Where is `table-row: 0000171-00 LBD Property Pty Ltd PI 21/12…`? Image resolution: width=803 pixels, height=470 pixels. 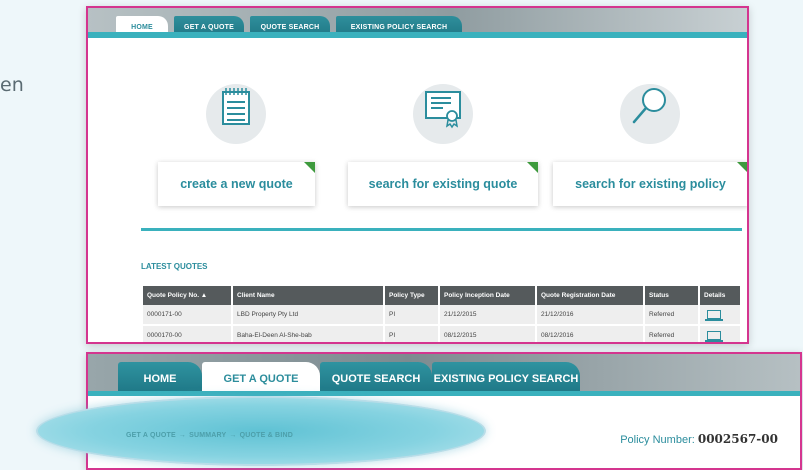 table-row: 0000171-00 LBD Property Pty Ltd PI 21/12… is located at coordinates (442, 315).